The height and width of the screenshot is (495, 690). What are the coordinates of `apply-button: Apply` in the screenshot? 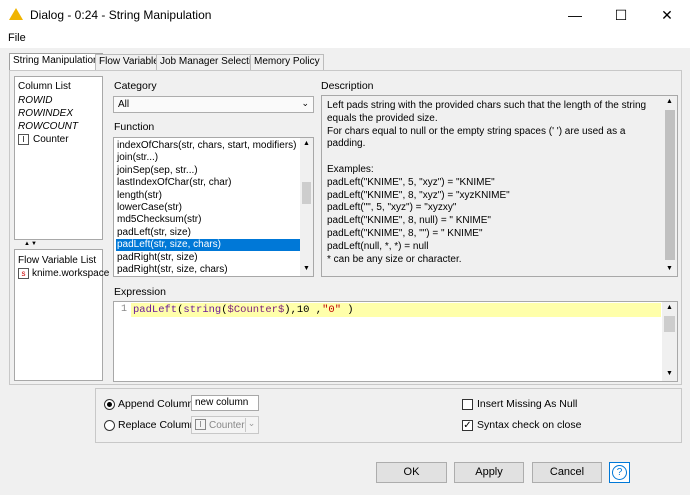 It's located at (489, 472).